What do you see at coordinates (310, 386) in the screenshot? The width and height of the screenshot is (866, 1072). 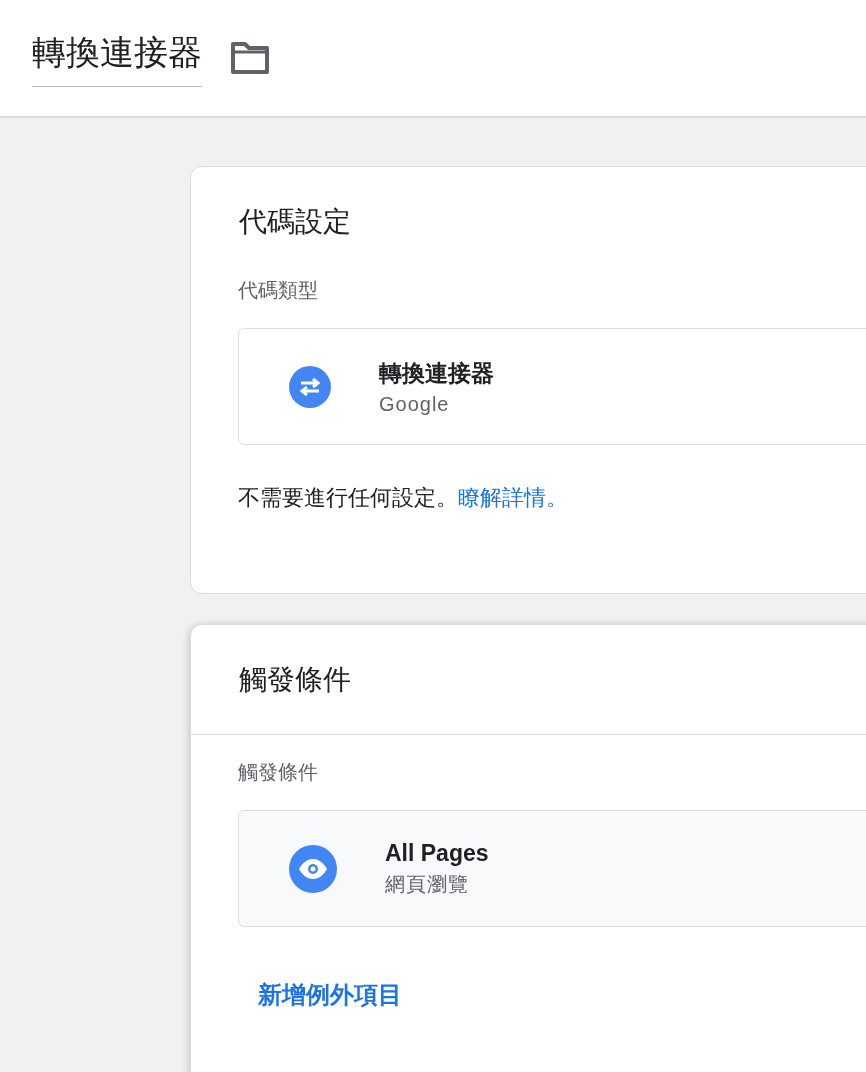 I see `swap-arrows-icon` at bounding box center [310, 386].